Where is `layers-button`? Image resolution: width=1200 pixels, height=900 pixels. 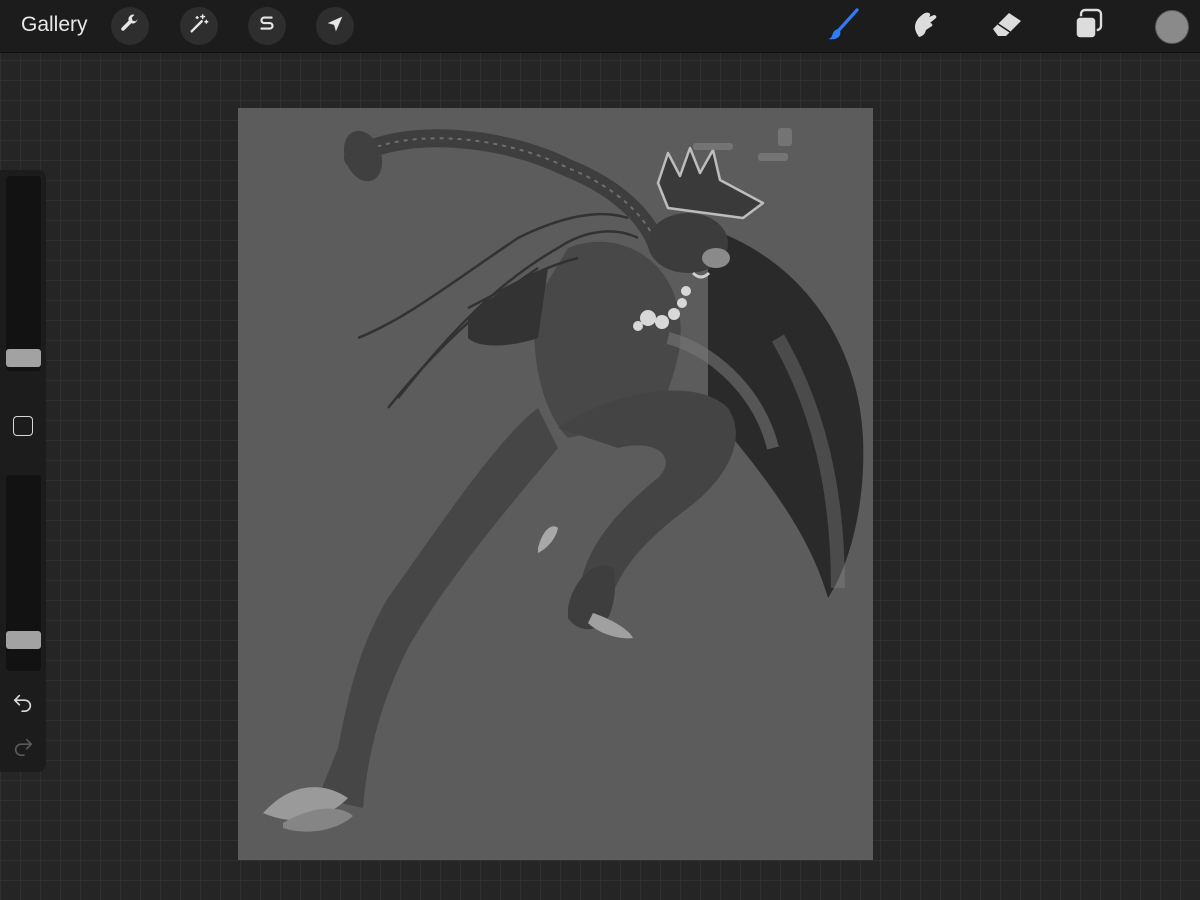 layers-button is located at coordinates (1089, 26).